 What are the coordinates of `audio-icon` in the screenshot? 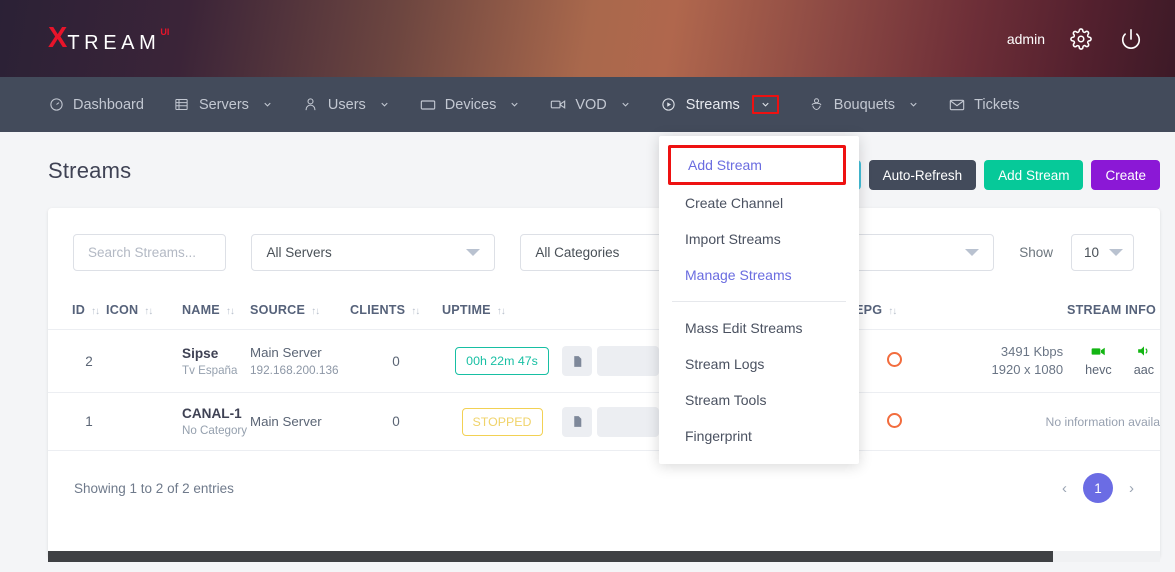 It's located at (1144, 352).